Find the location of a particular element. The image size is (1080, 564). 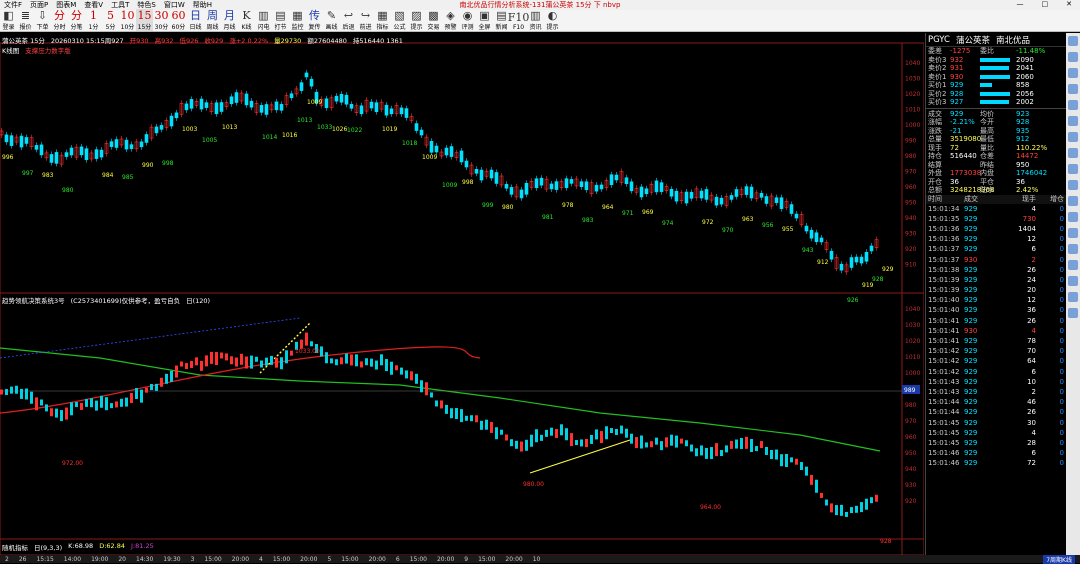

tick-row: 15:01:45 929 4 0 is located at coordinates (996, 433).